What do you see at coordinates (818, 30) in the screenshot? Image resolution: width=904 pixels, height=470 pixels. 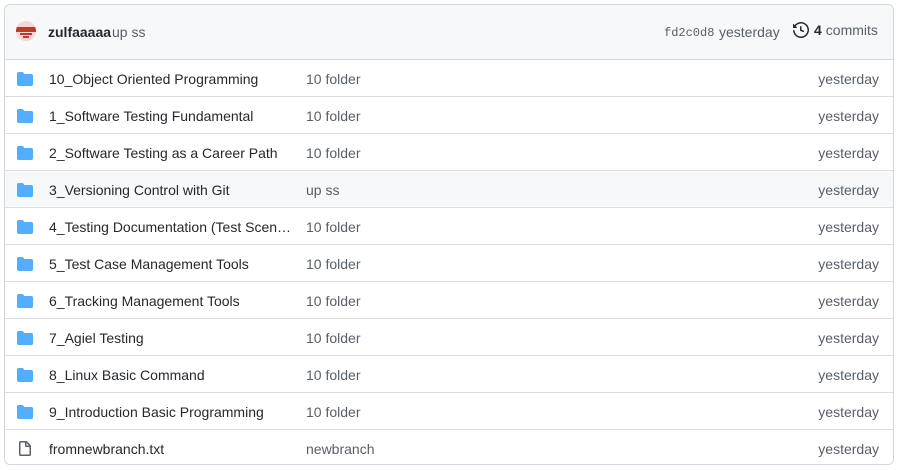 I see `commit-count: 4` at bounding box center [818, 30].